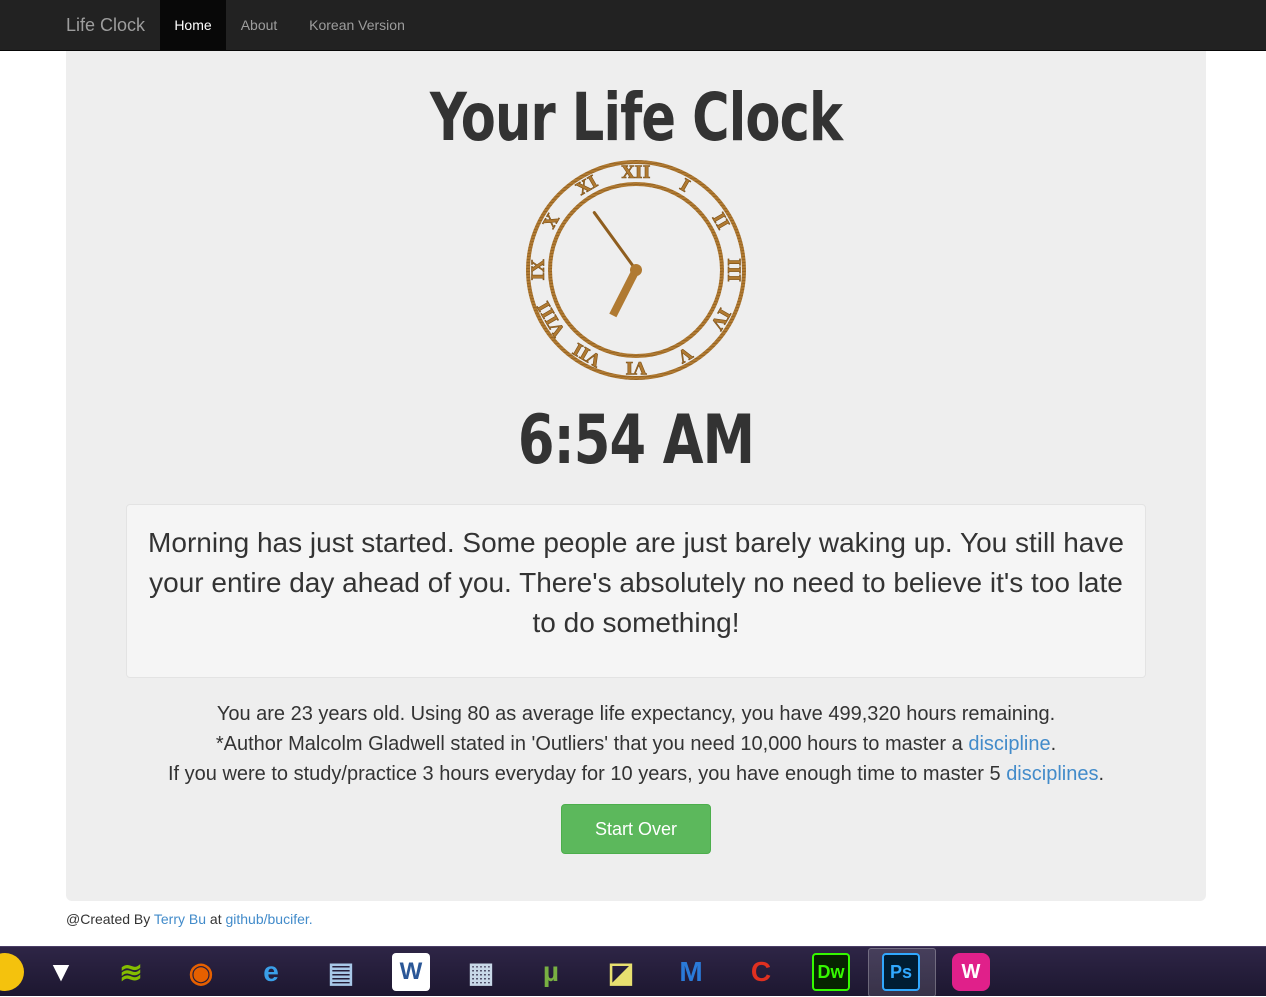  I want to click on clock-center-pin, so click(636, 270).